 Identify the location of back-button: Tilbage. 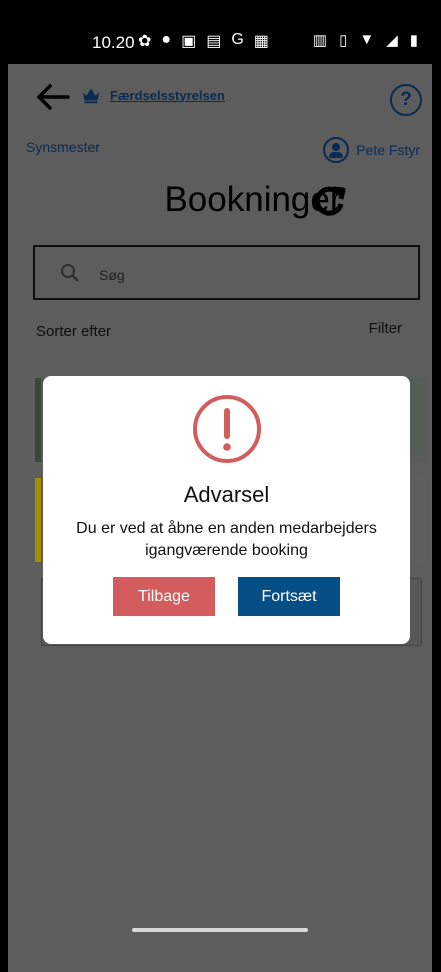
(164, 596).